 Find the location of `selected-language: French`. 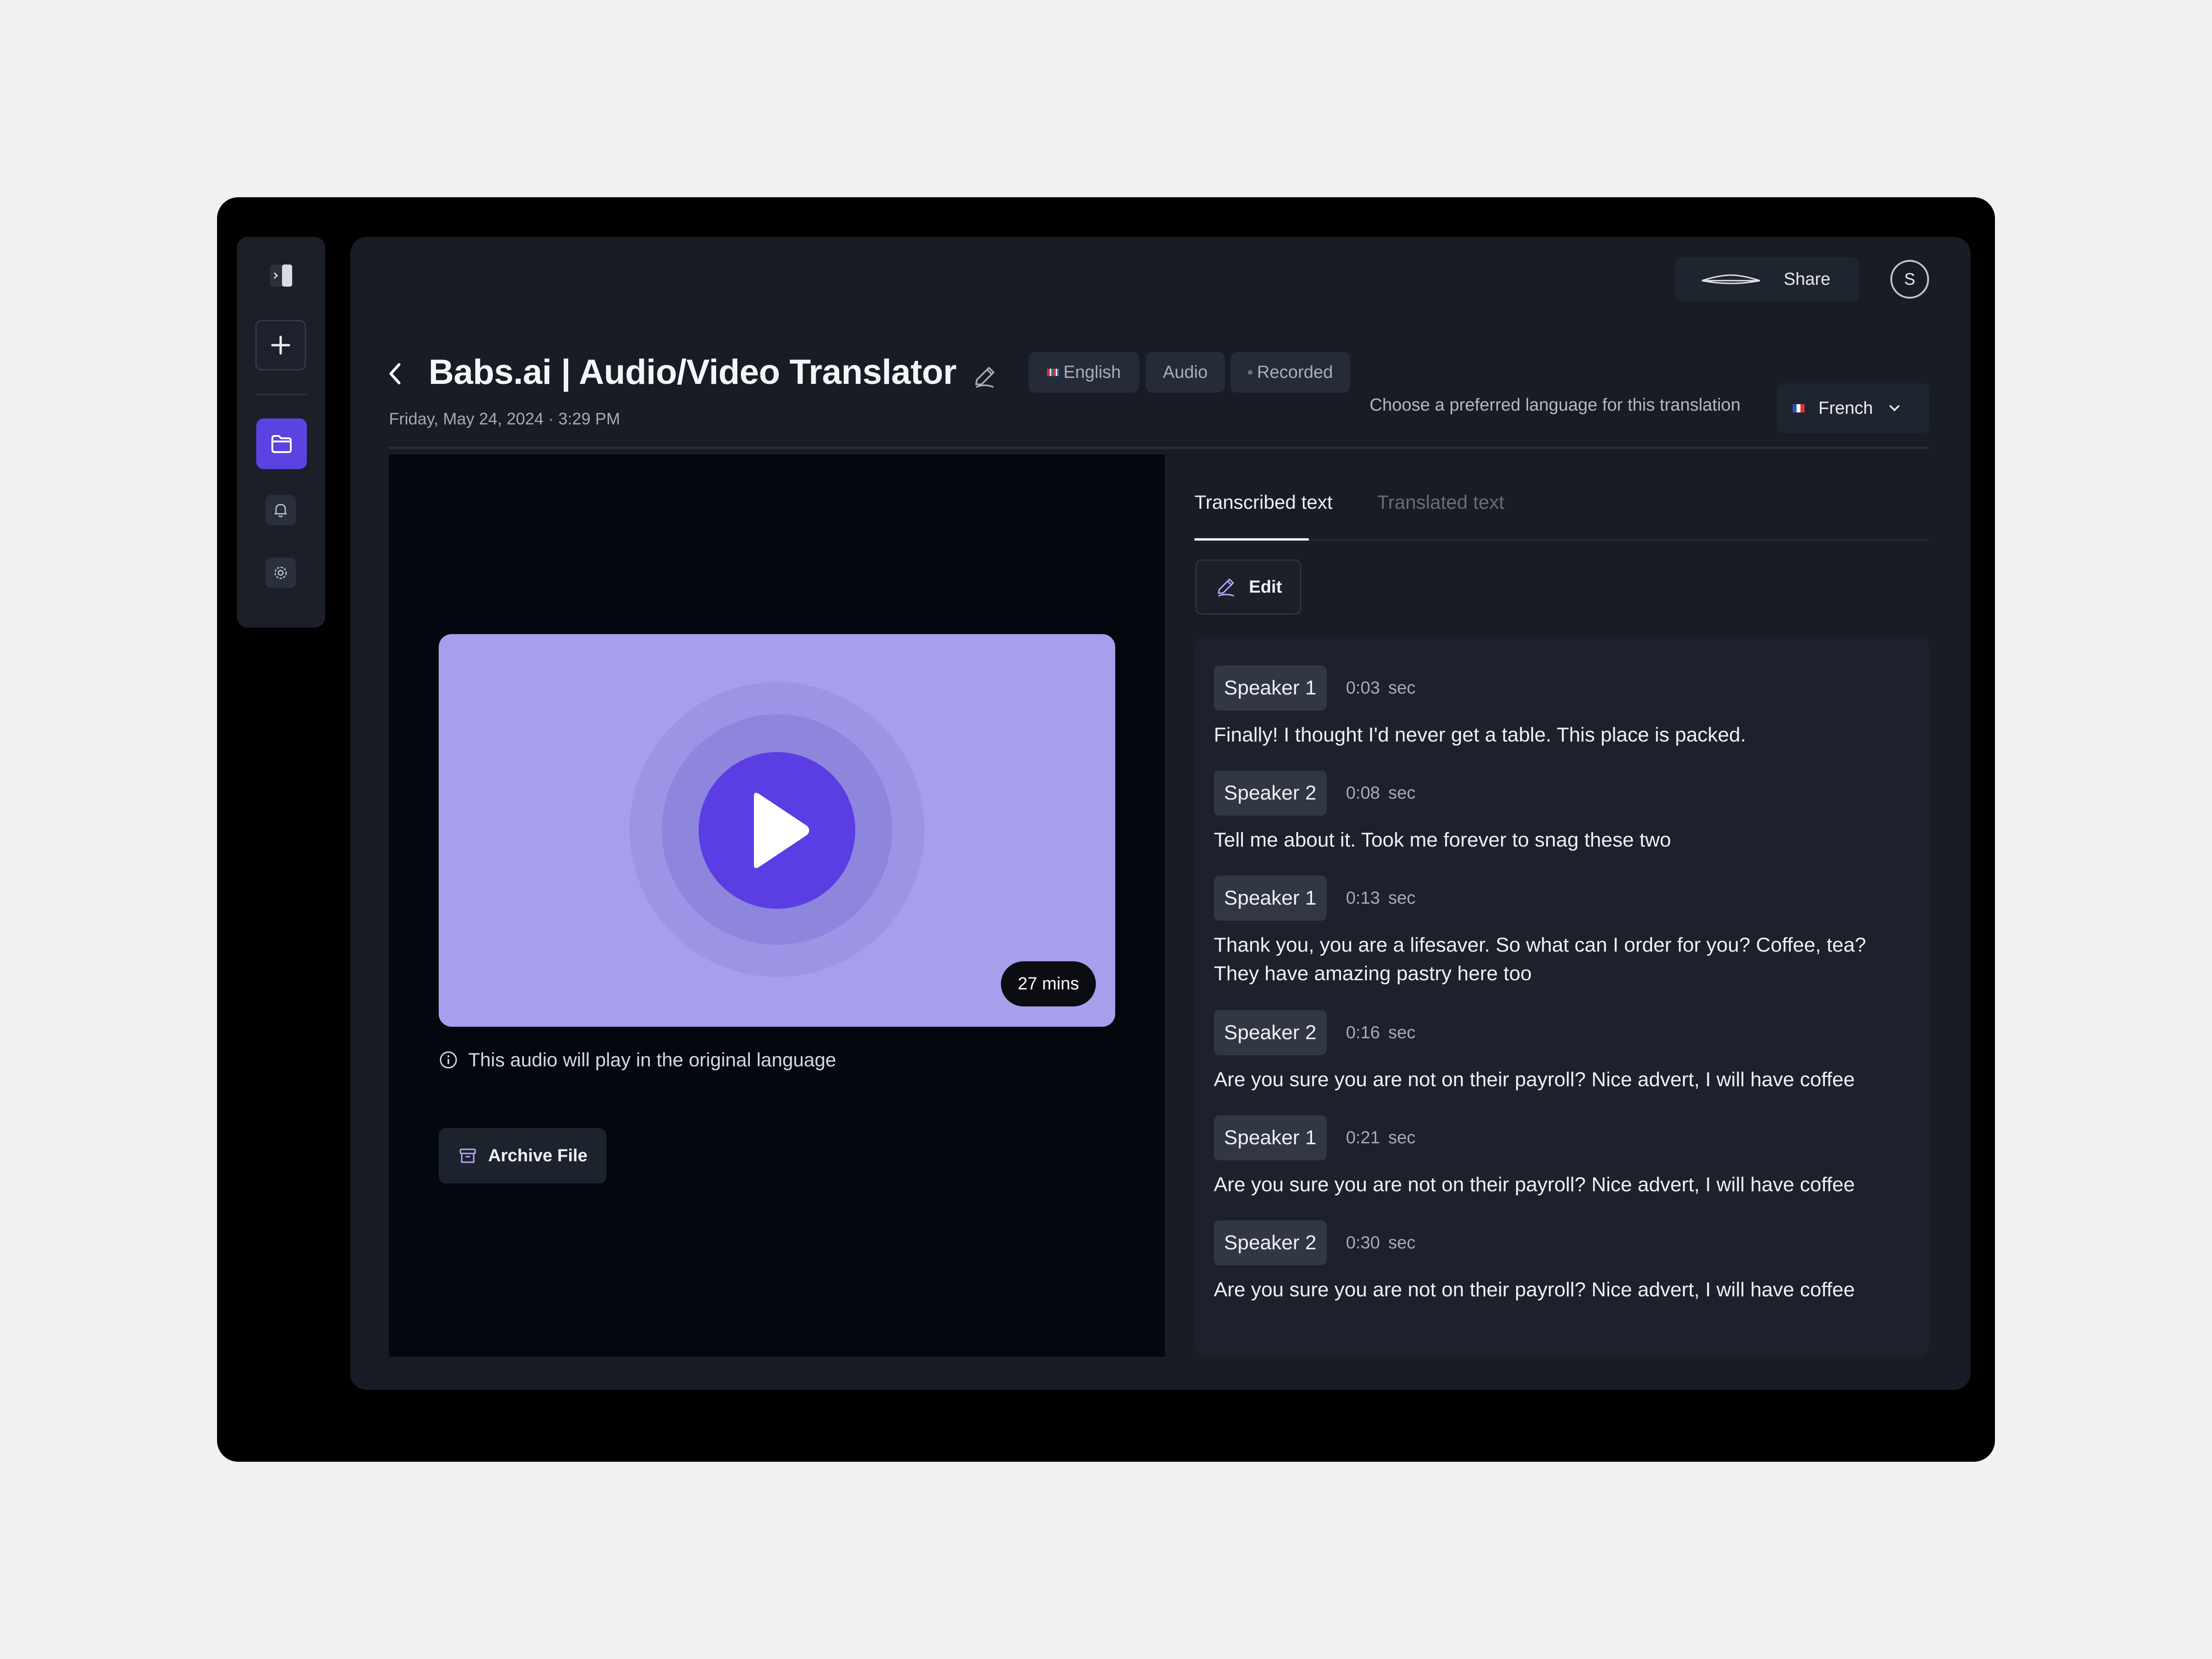

selected-language: French is located at coordinates (1845, 408).